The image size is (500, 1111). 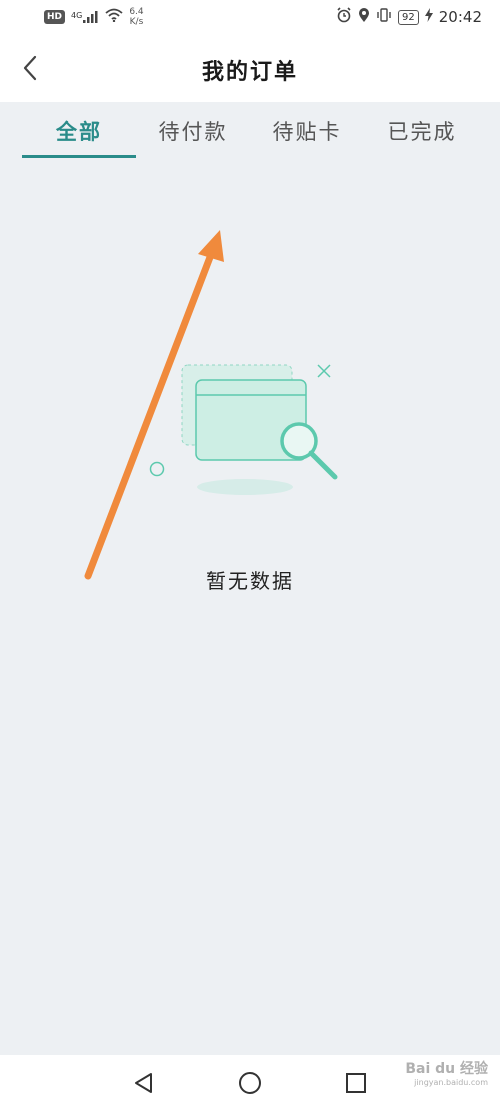 What do you see at coordinates (356, 1083) in the screenshot?
I see `square-recents-icon` at bounding box center [356, 1083].